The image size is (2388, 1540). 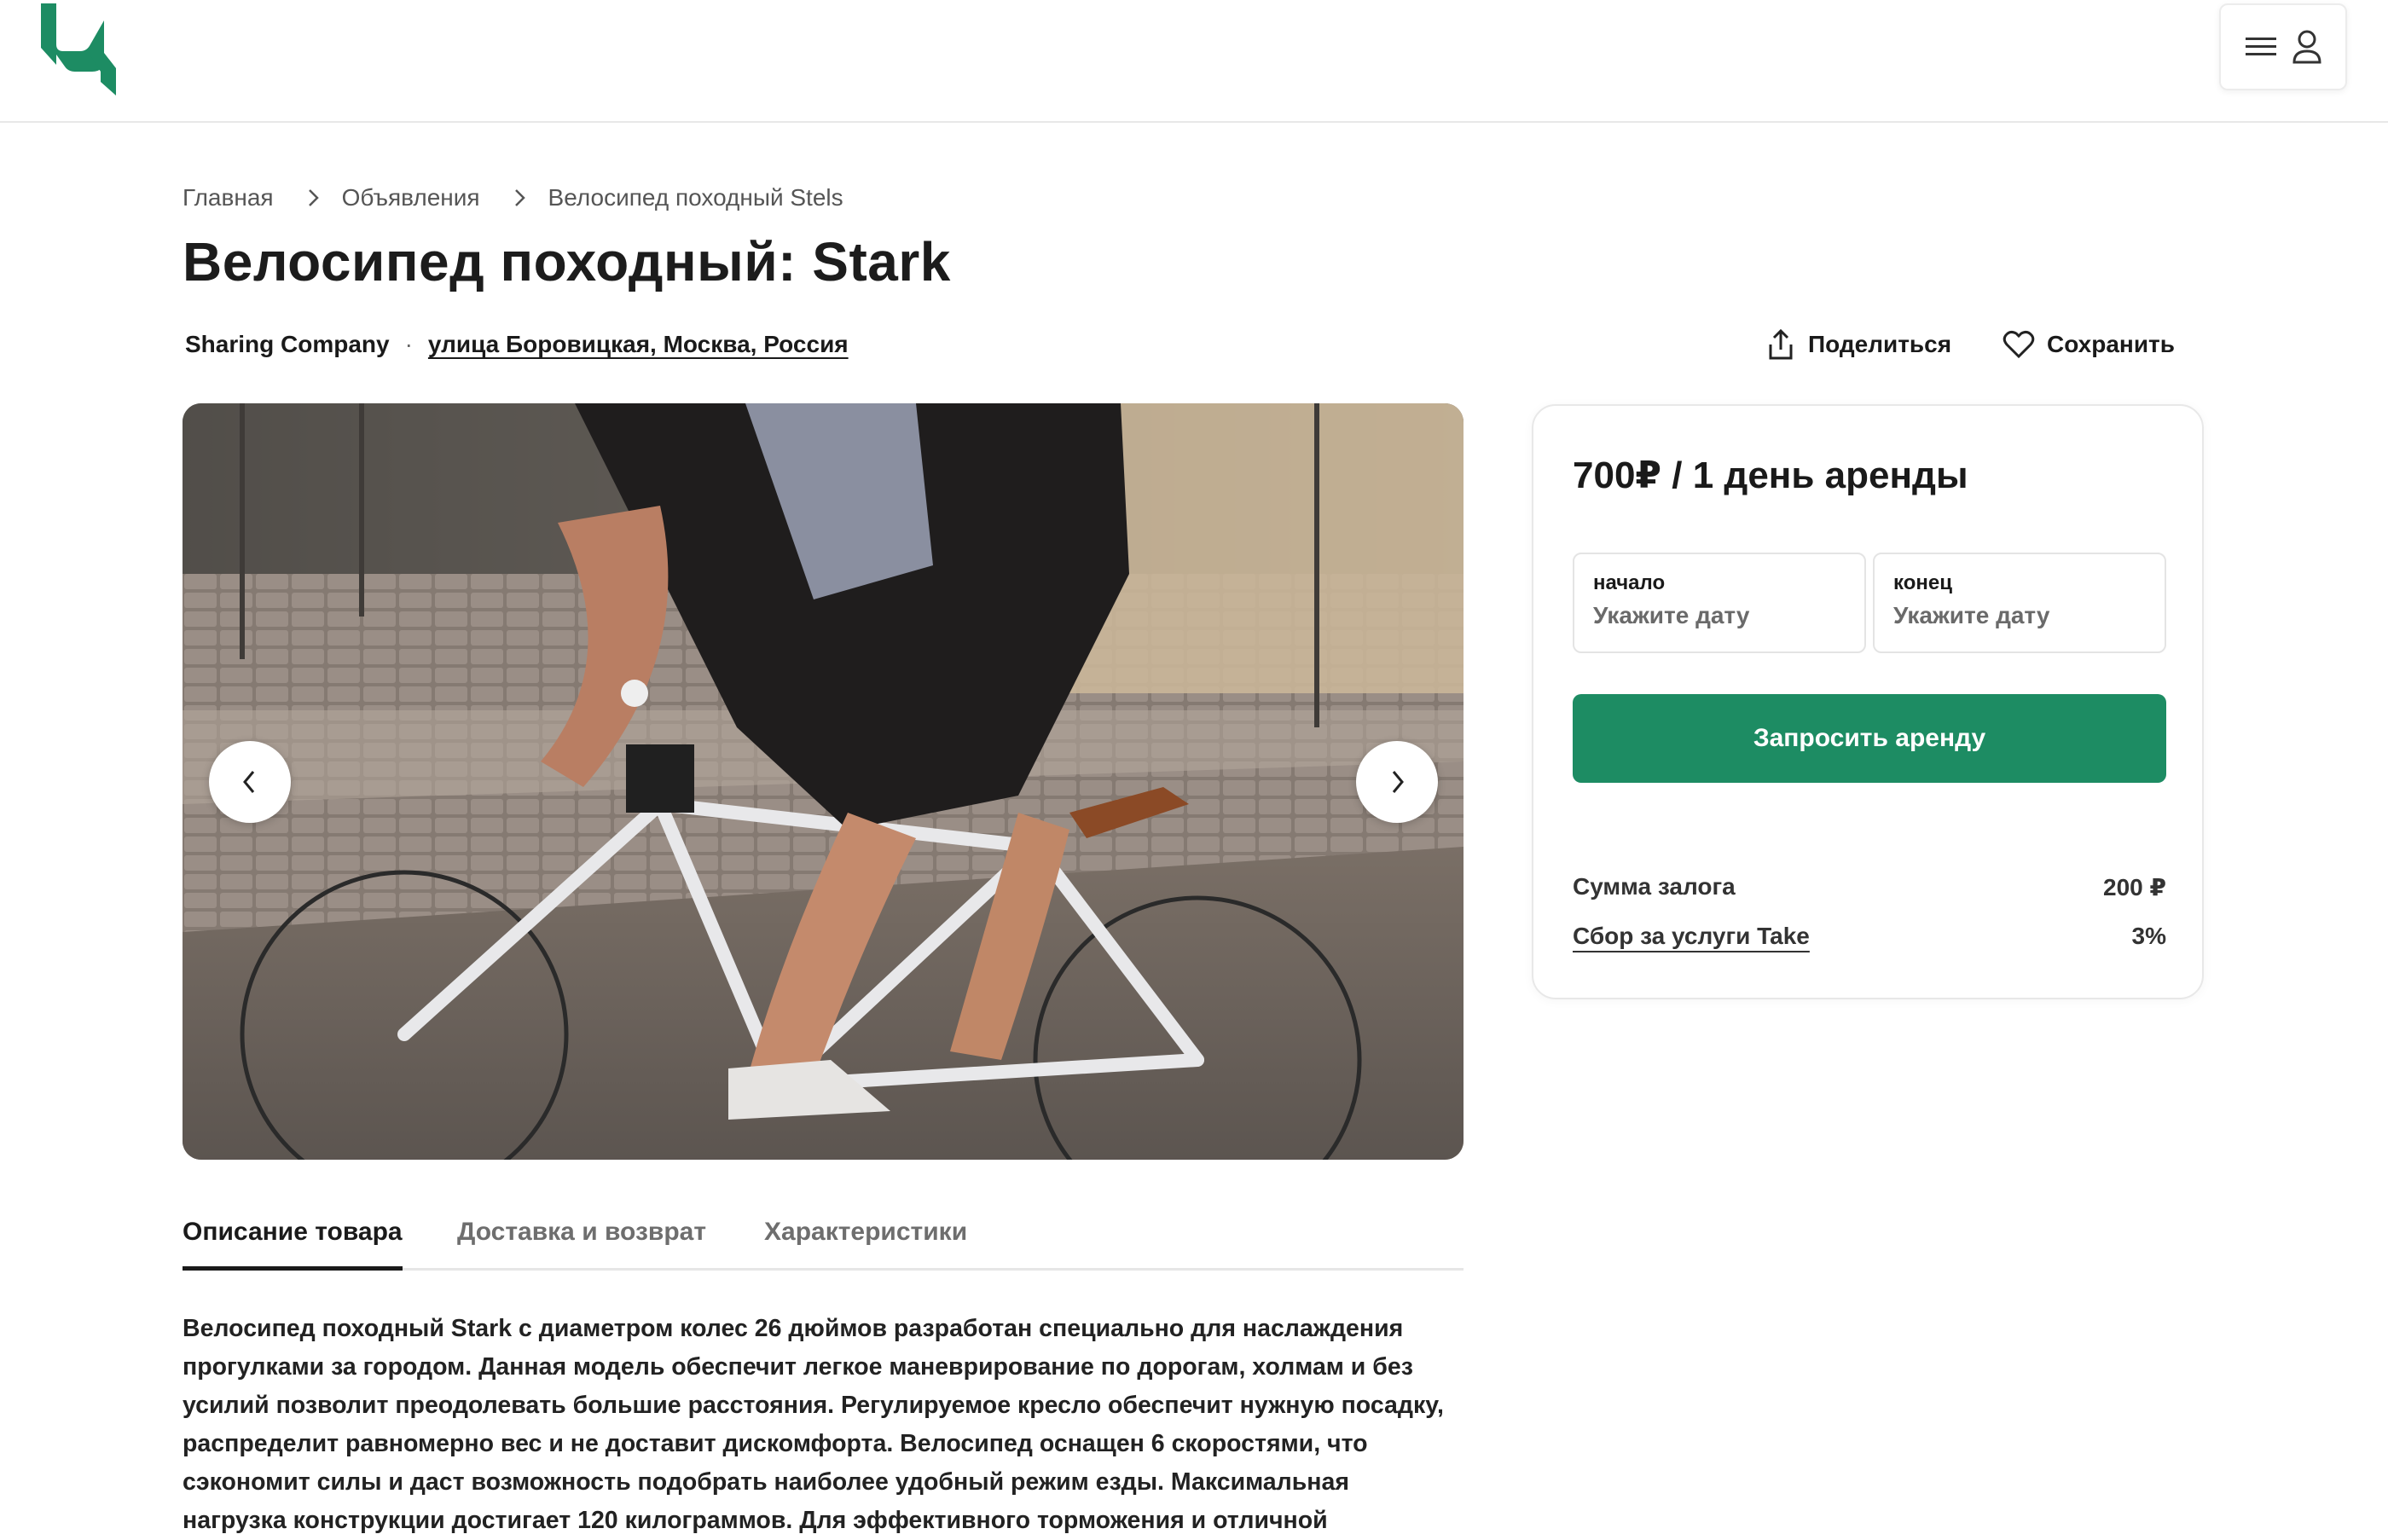 I want to click on end-date-field: конец Укажите дату, so click(x=2019, y=603).